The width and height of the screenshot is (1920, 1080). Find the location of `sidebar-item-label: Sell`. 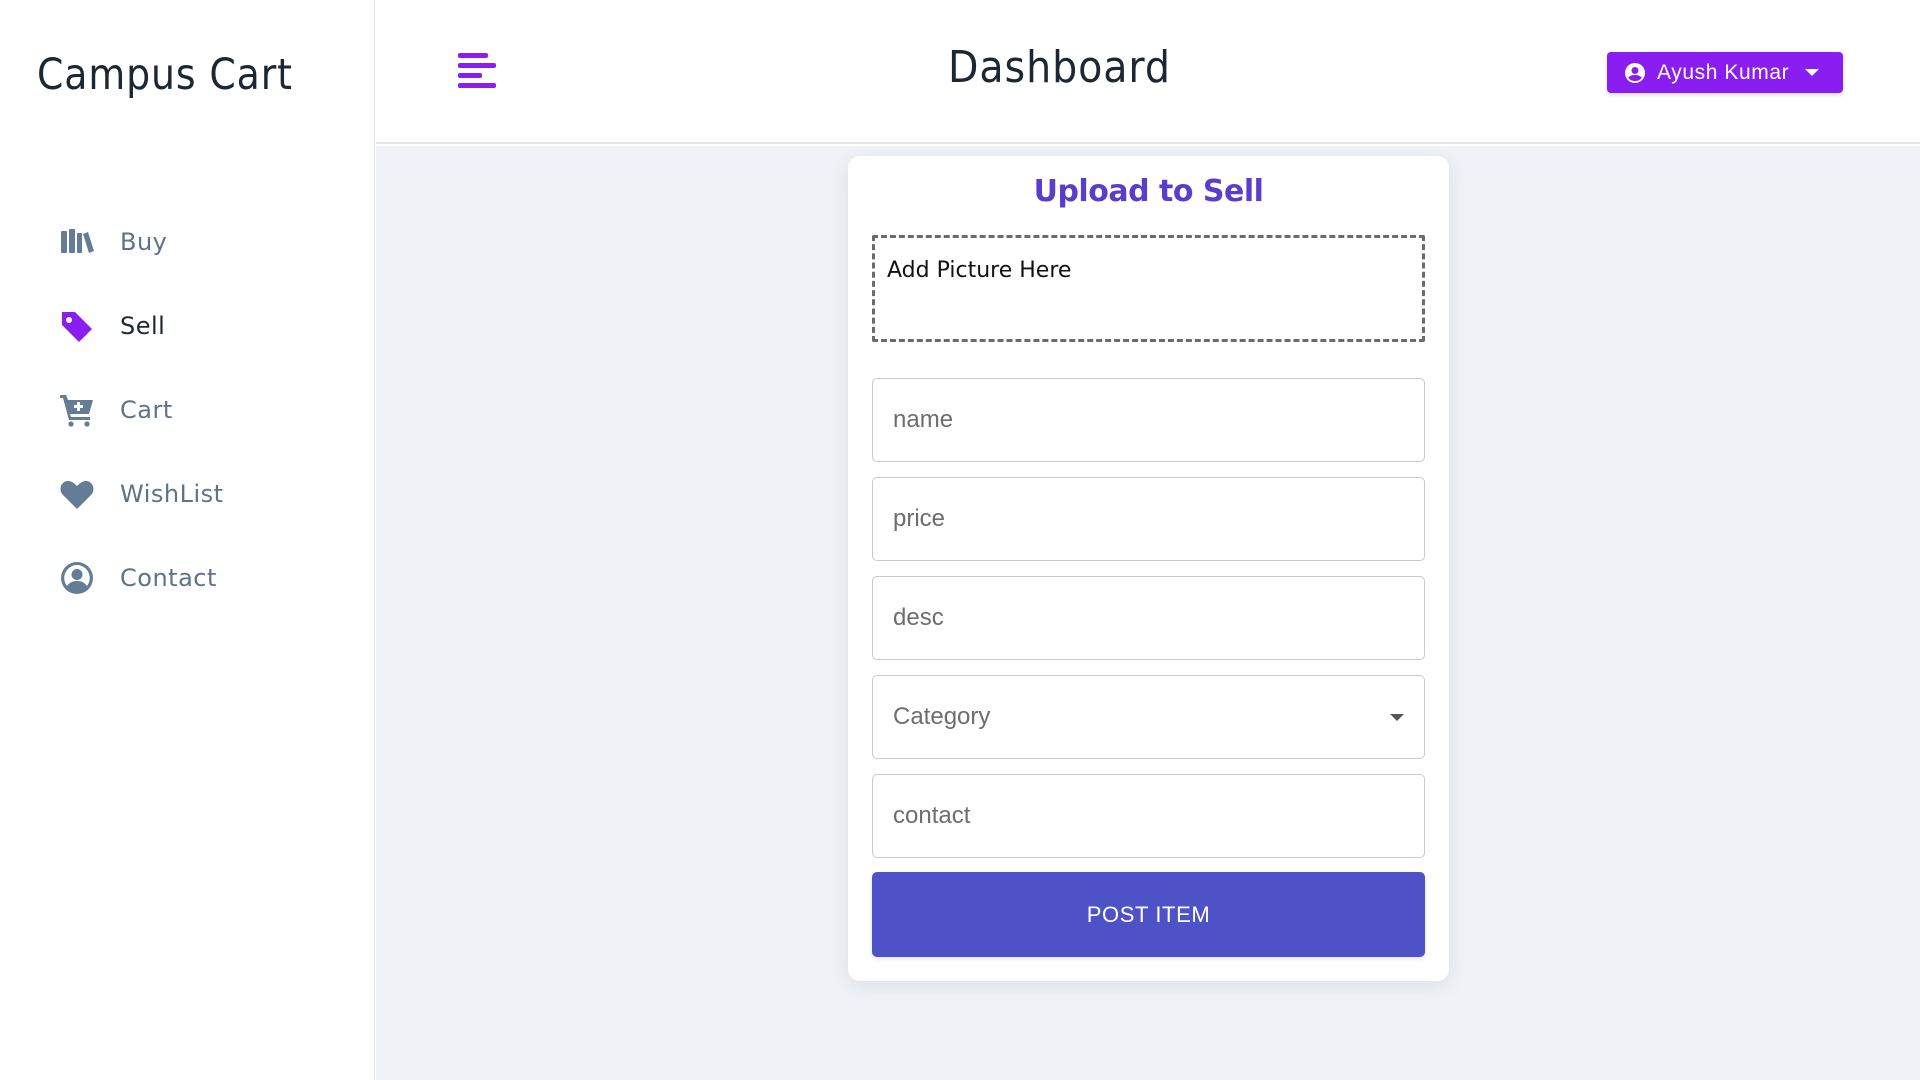

sidebar-item-label: Sell is located at coordinates (143, 326).